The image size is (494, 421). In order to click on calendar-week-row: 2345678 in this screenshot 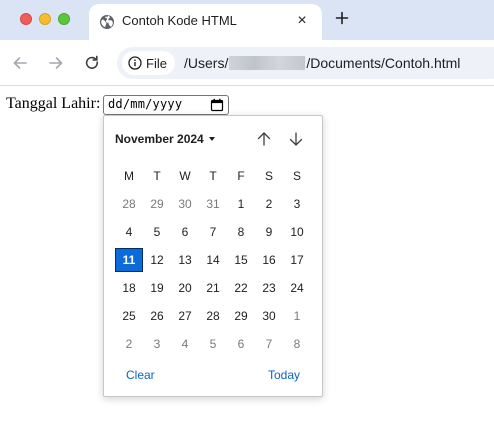, I will do `click(213, 344)`.